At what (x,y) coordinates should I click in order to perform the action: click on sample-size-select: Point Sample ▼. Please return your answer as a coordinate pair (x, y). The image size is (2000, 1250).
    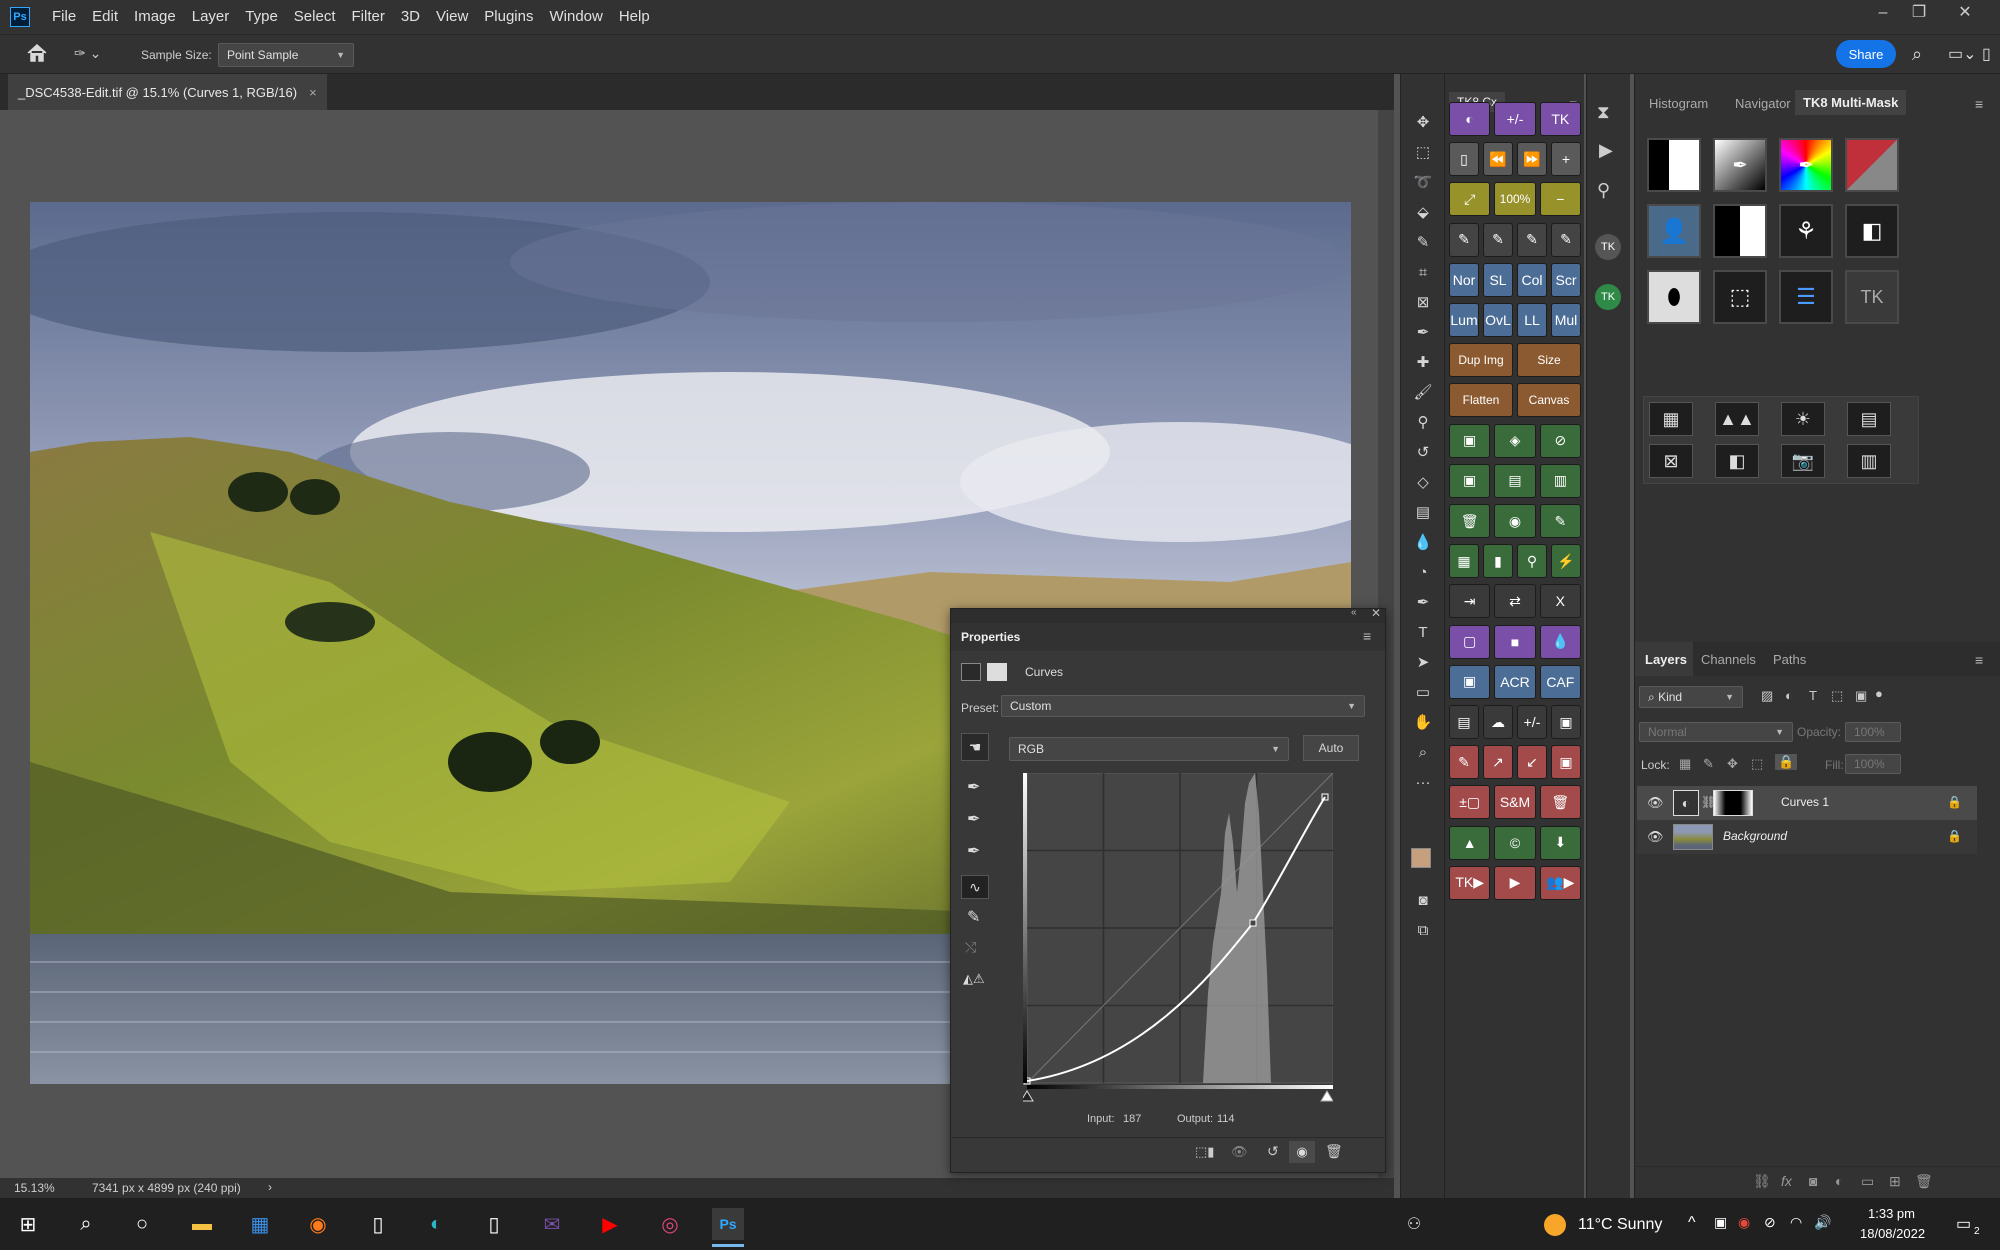
    Looking at the image, I should click on (286, 55).